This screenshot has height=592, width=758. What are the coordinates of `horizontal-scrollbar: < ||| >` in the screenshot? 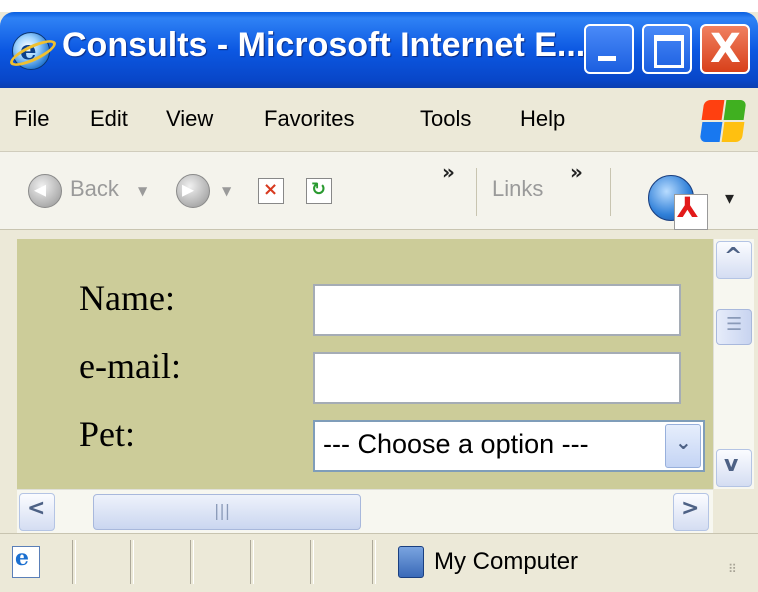 It's located at (365, 511).